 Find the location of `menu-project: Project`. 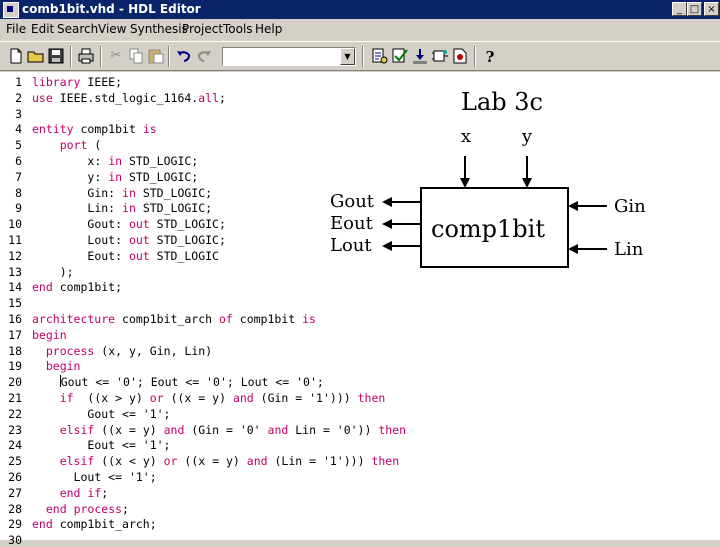

menu-project: Project is located at coordinates (202, 29).